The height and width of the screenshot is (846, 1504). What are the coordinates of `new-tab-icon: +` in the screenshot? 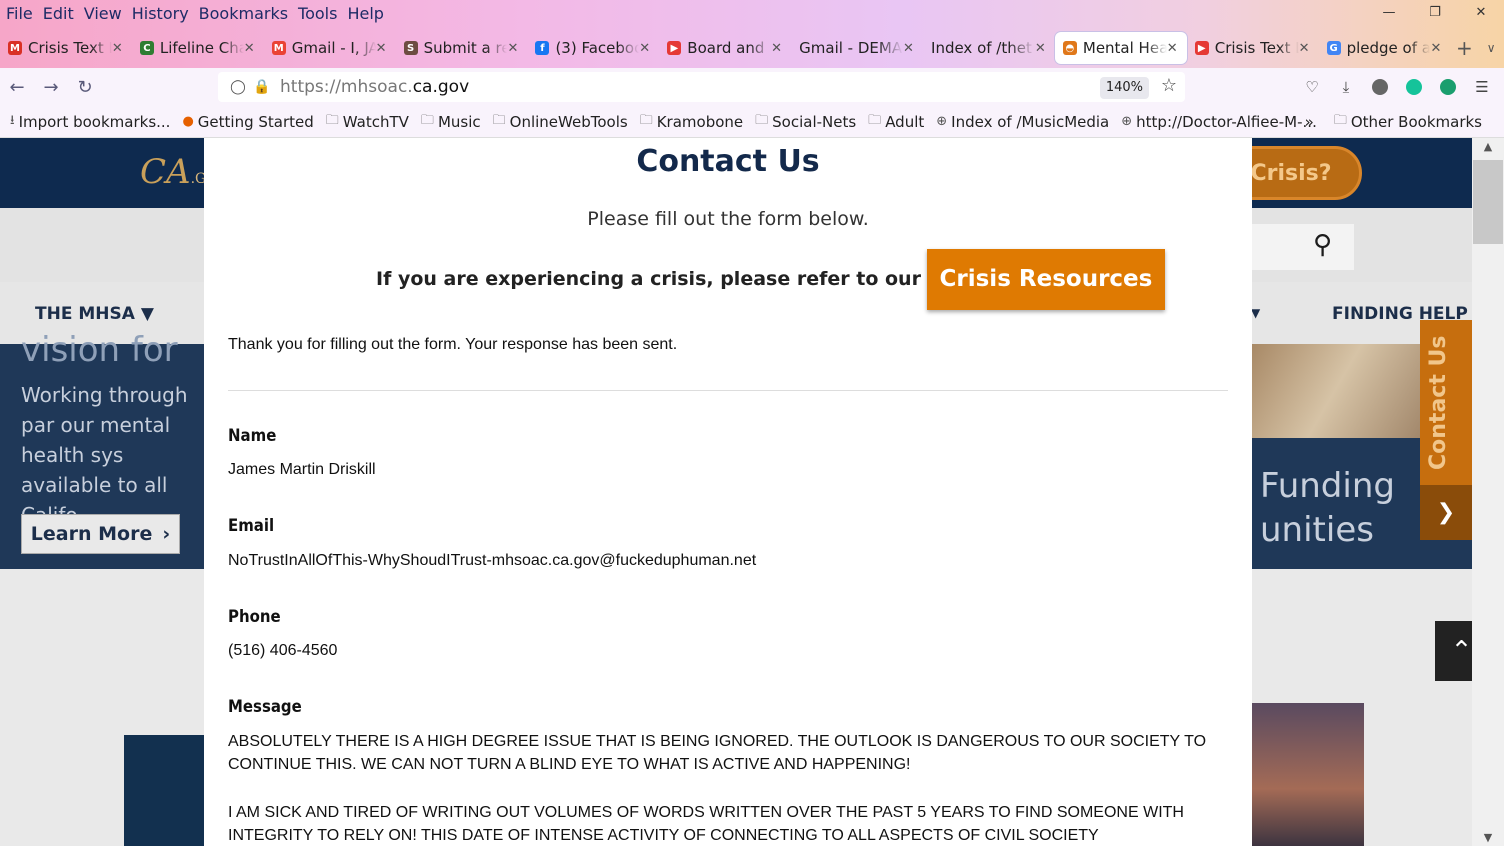 It's located at (1464, 48).